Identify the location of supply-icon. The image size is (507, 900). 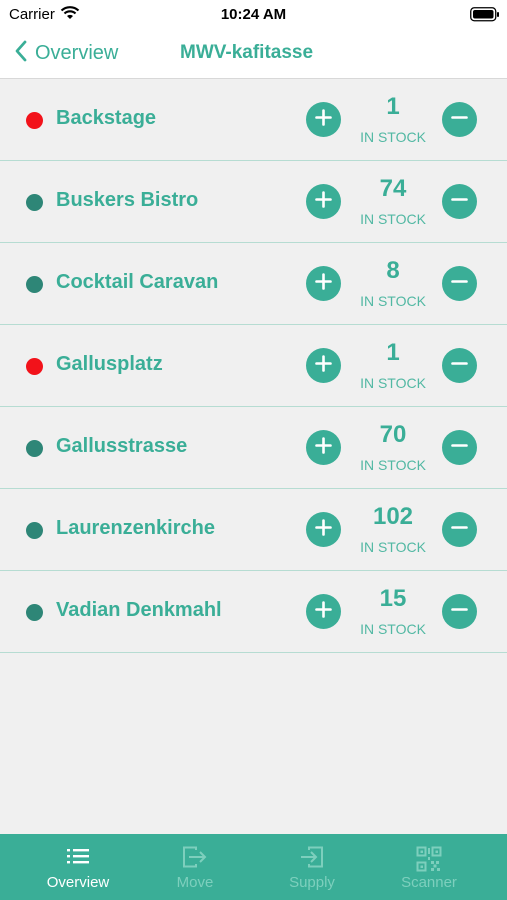
(312, 859).